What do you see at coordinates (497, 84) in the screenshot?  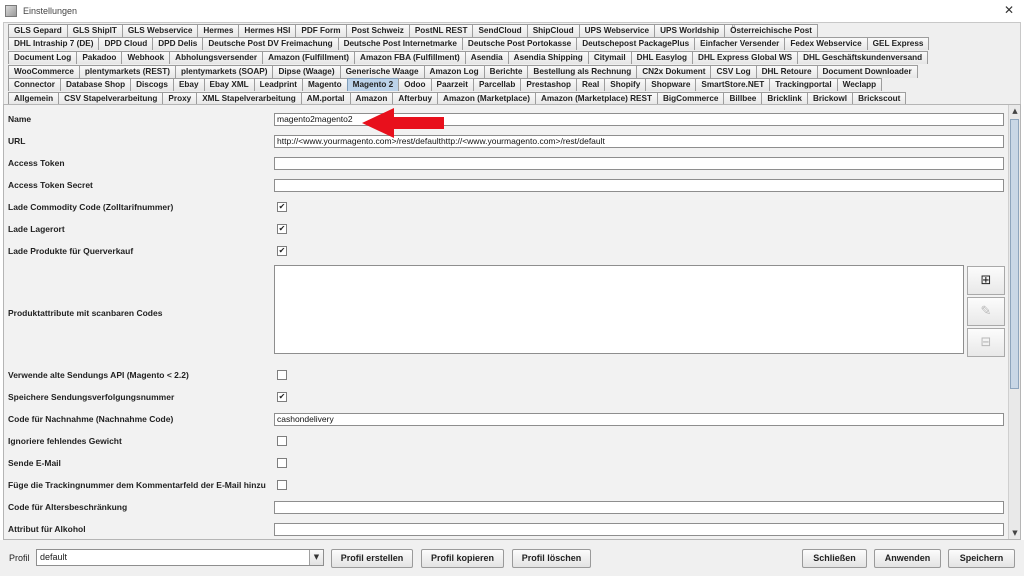 I see `tab-parcellab: Parcellab` at bounding box center [497, 84].